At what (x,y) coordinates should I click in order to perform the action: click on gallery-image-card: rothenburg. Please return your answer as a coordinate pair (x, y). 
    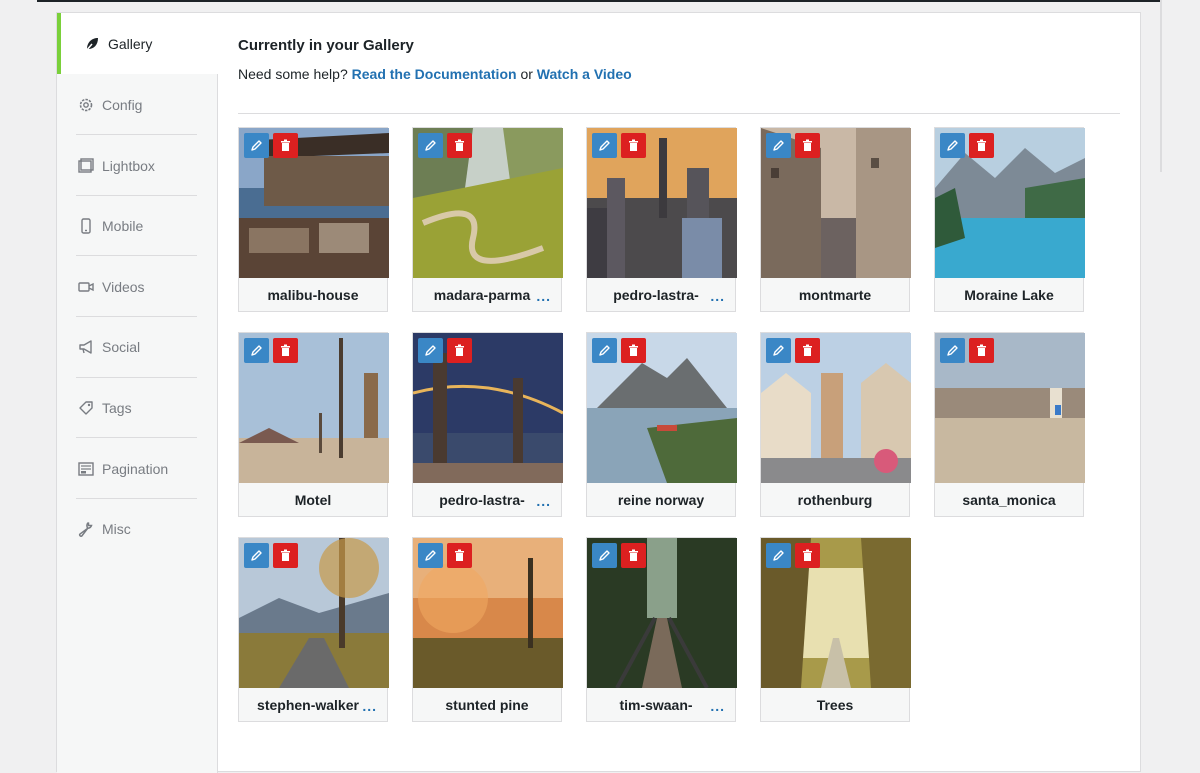
    Looking at the image, I should click on (835, 424).